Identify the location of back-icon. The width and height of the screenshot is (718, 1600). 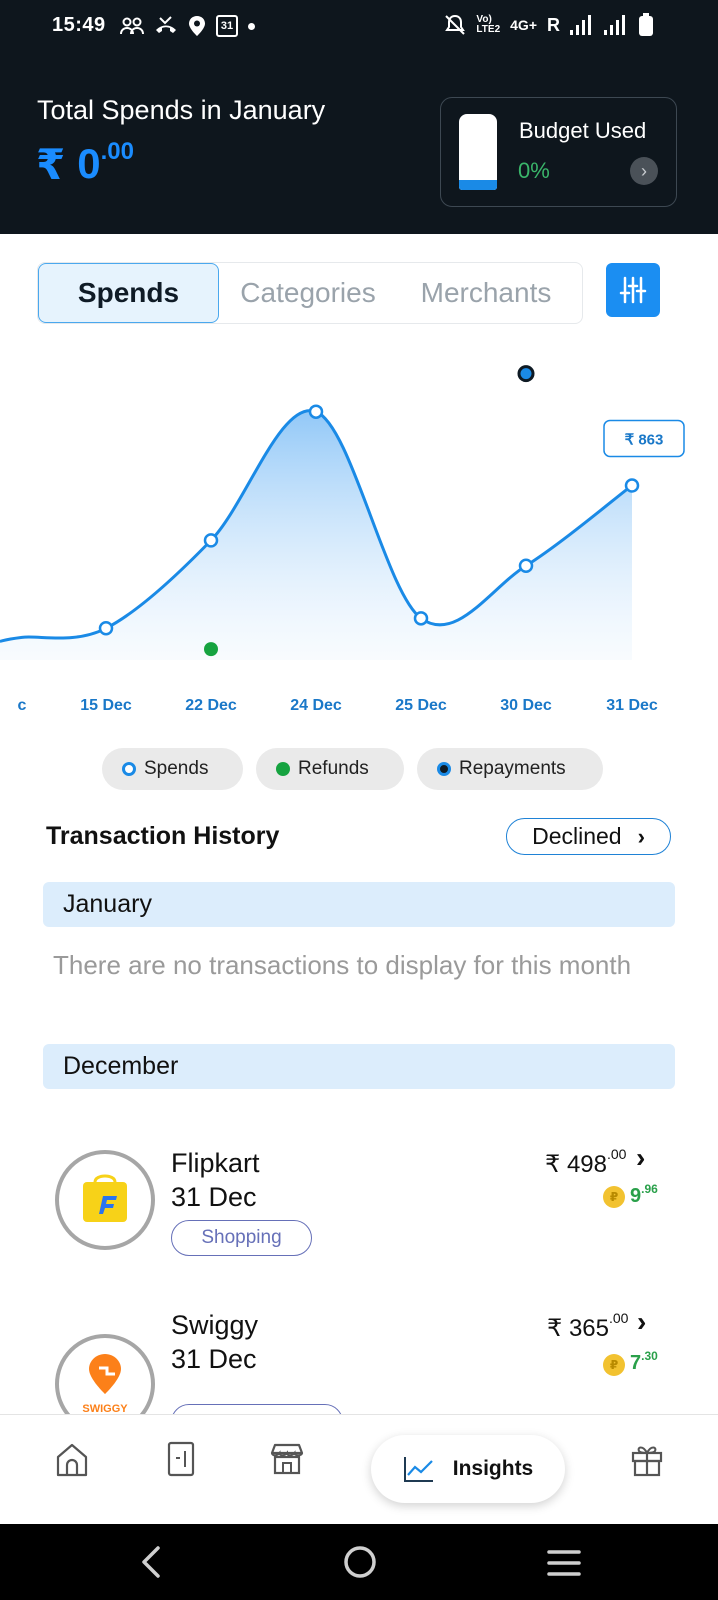
(151, 1562).